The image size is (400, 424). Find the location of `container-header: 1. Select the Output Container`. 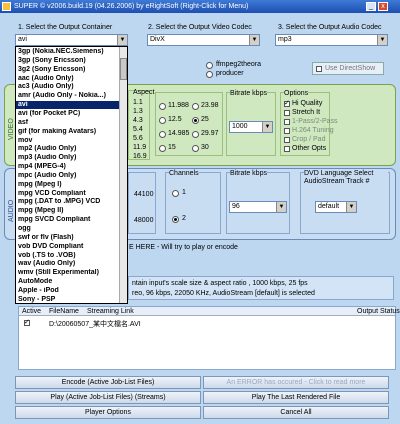

container-header: 1. Select the Output Container is located at coordinates (65, 27).